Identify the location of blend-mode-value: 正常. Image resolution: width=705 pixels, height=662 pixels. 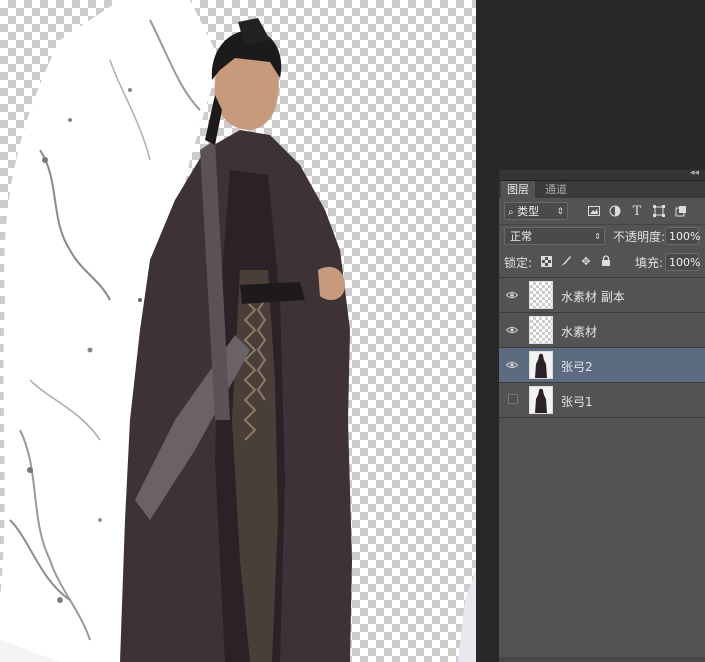
(521, 236).